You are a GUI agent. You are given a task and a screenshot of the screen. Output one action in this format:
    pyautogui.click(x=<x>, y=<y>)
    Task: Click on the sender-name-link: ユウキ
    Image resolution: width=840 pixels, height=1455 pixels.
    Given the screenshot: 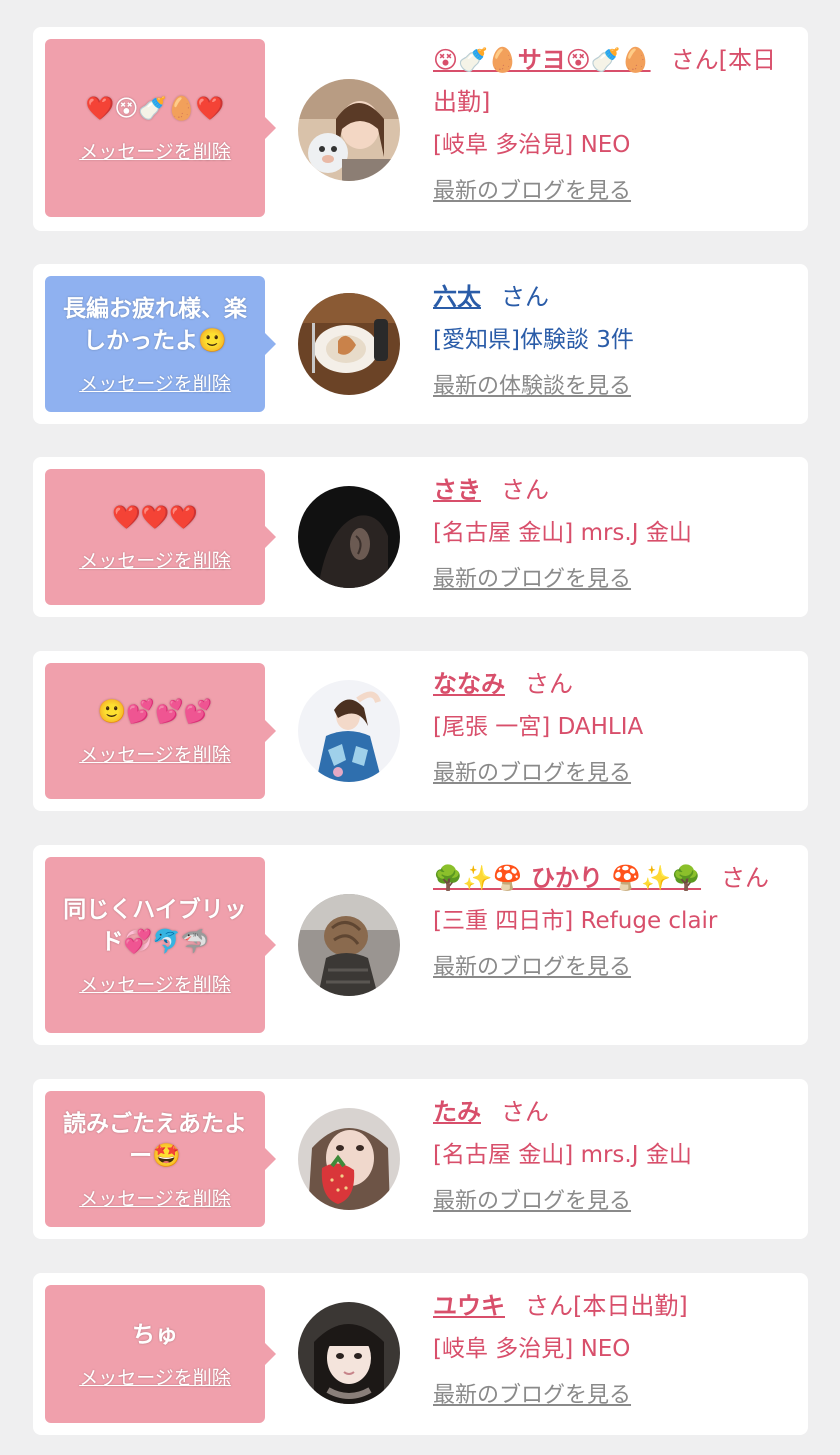 What is the action you would take?
    pyautogui.click(x=469, y=1306)
    